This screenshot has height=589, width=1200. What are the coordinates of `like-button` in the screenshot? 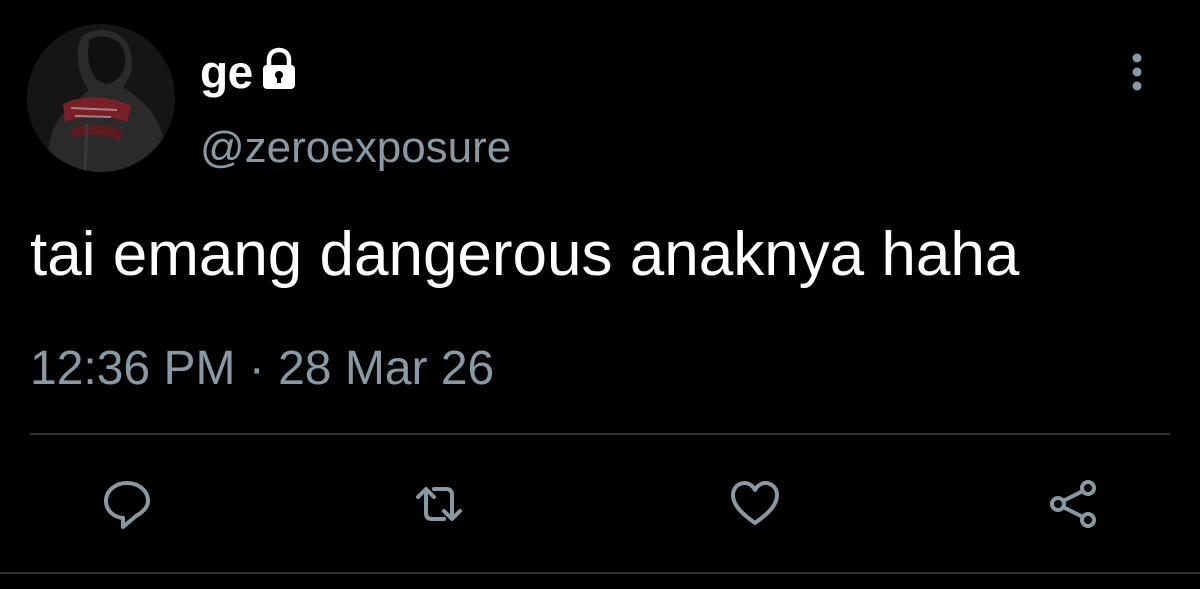 It's located at (755, 504).